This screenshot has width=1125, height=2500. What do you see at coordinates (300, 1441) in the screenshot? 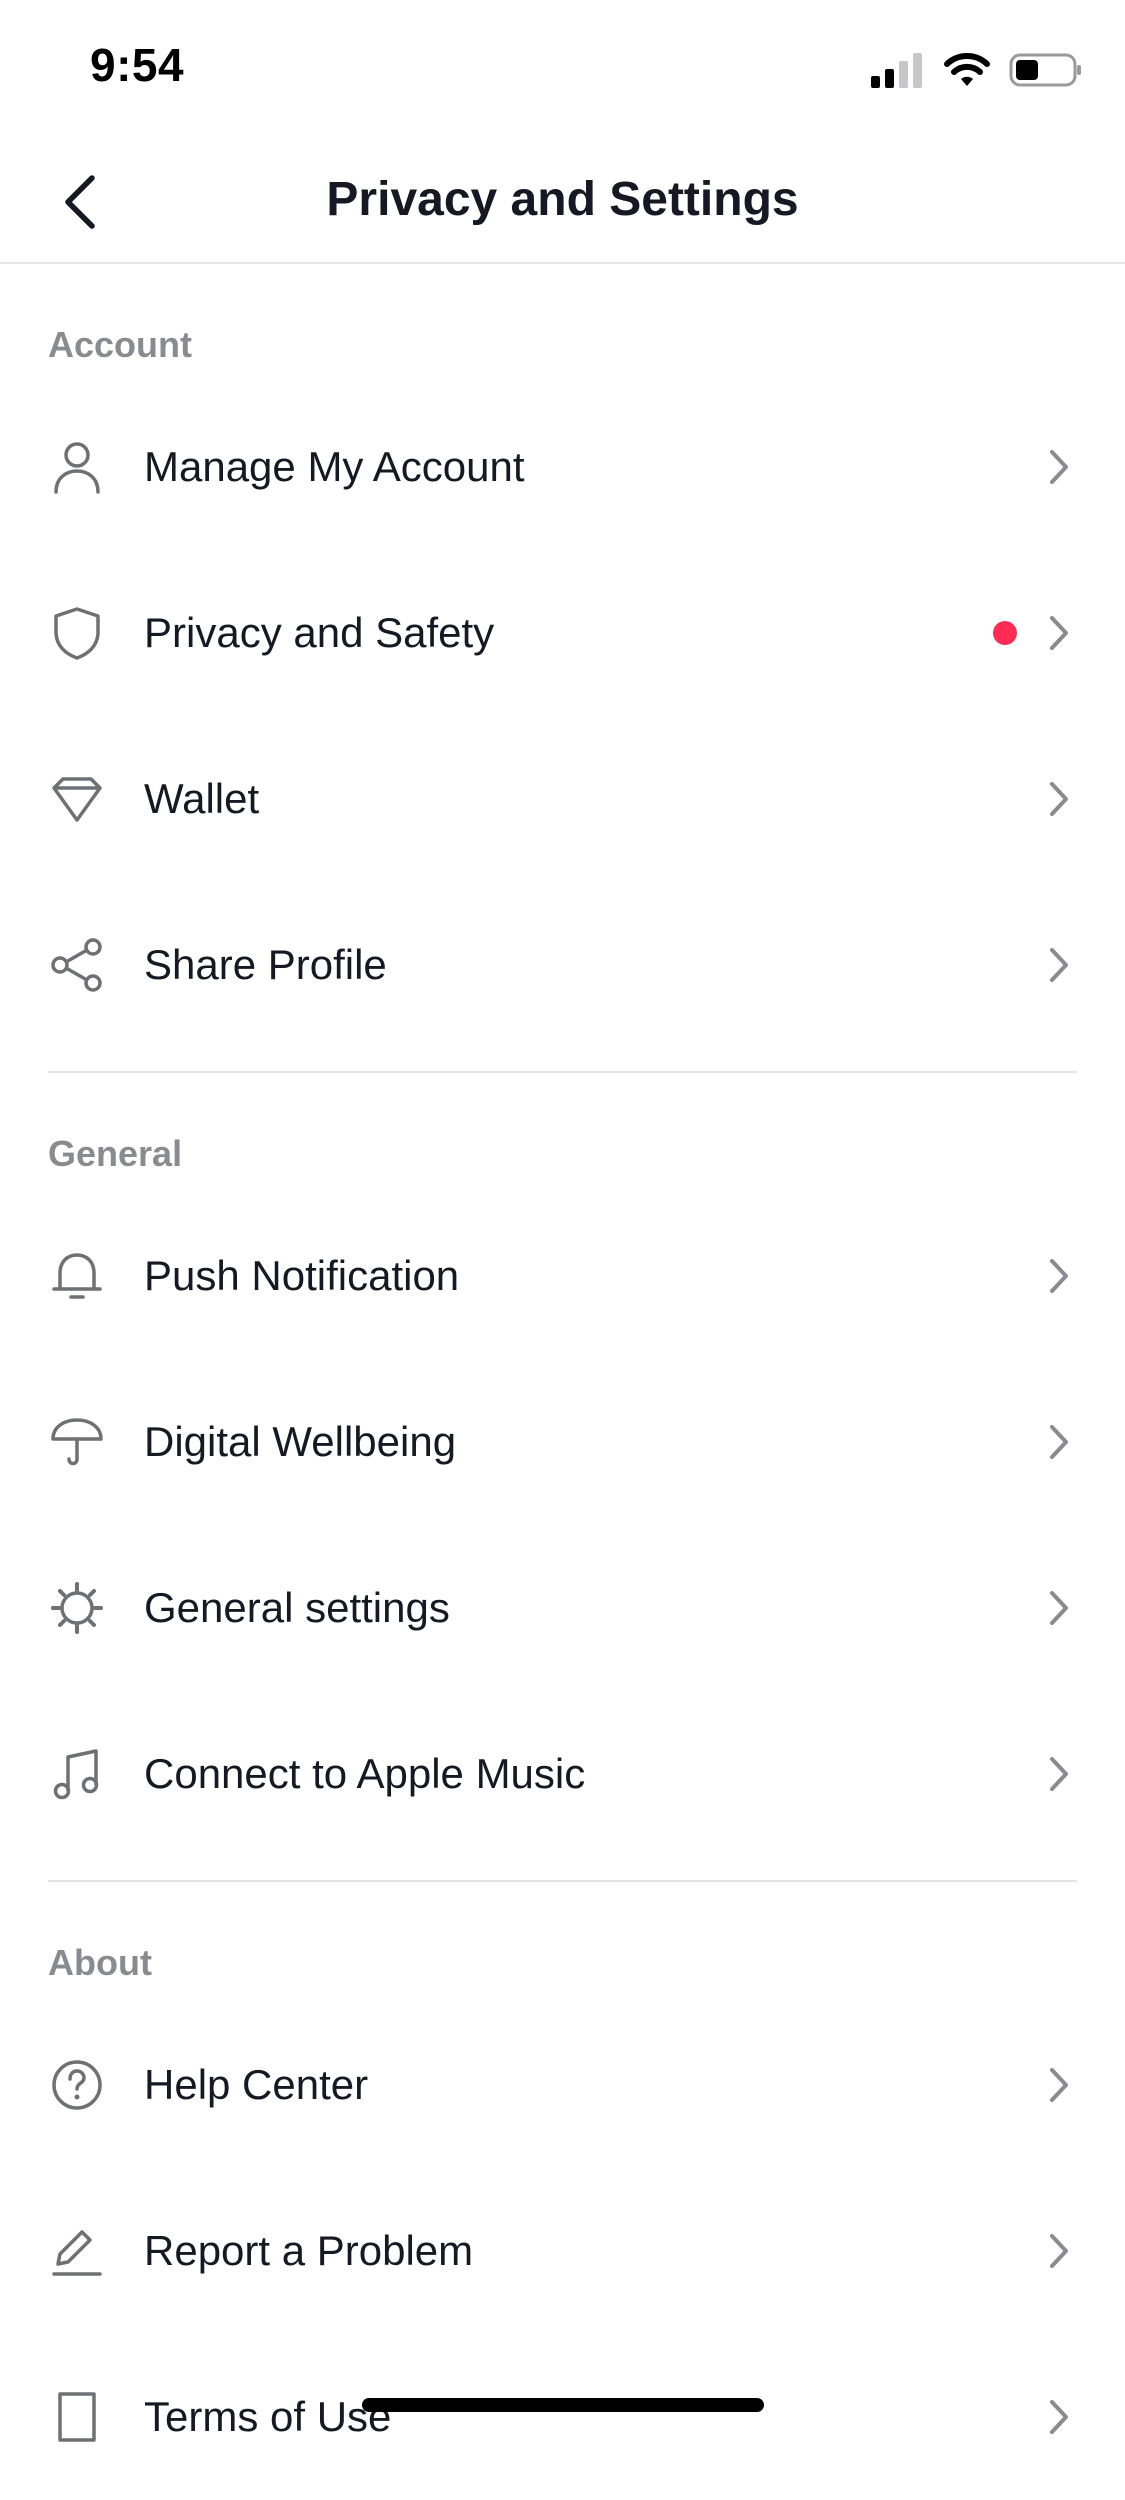
I see `settings-item-label: Digital Wellbeing` at bounding box center [300, 1441].